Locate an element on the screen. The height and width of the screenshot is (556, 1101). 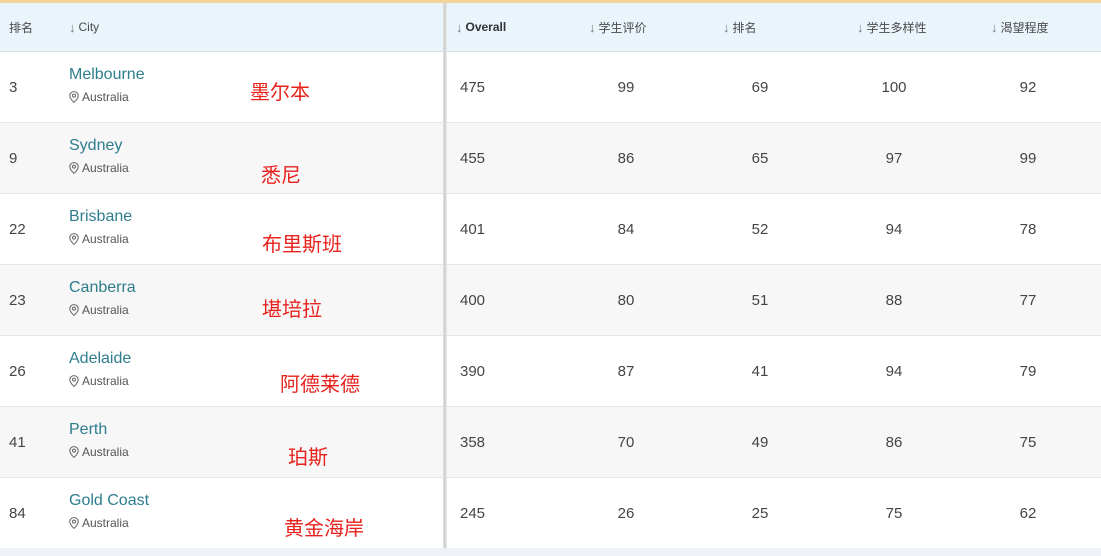
overall-value: 245 is located at coordinates (473, 513).